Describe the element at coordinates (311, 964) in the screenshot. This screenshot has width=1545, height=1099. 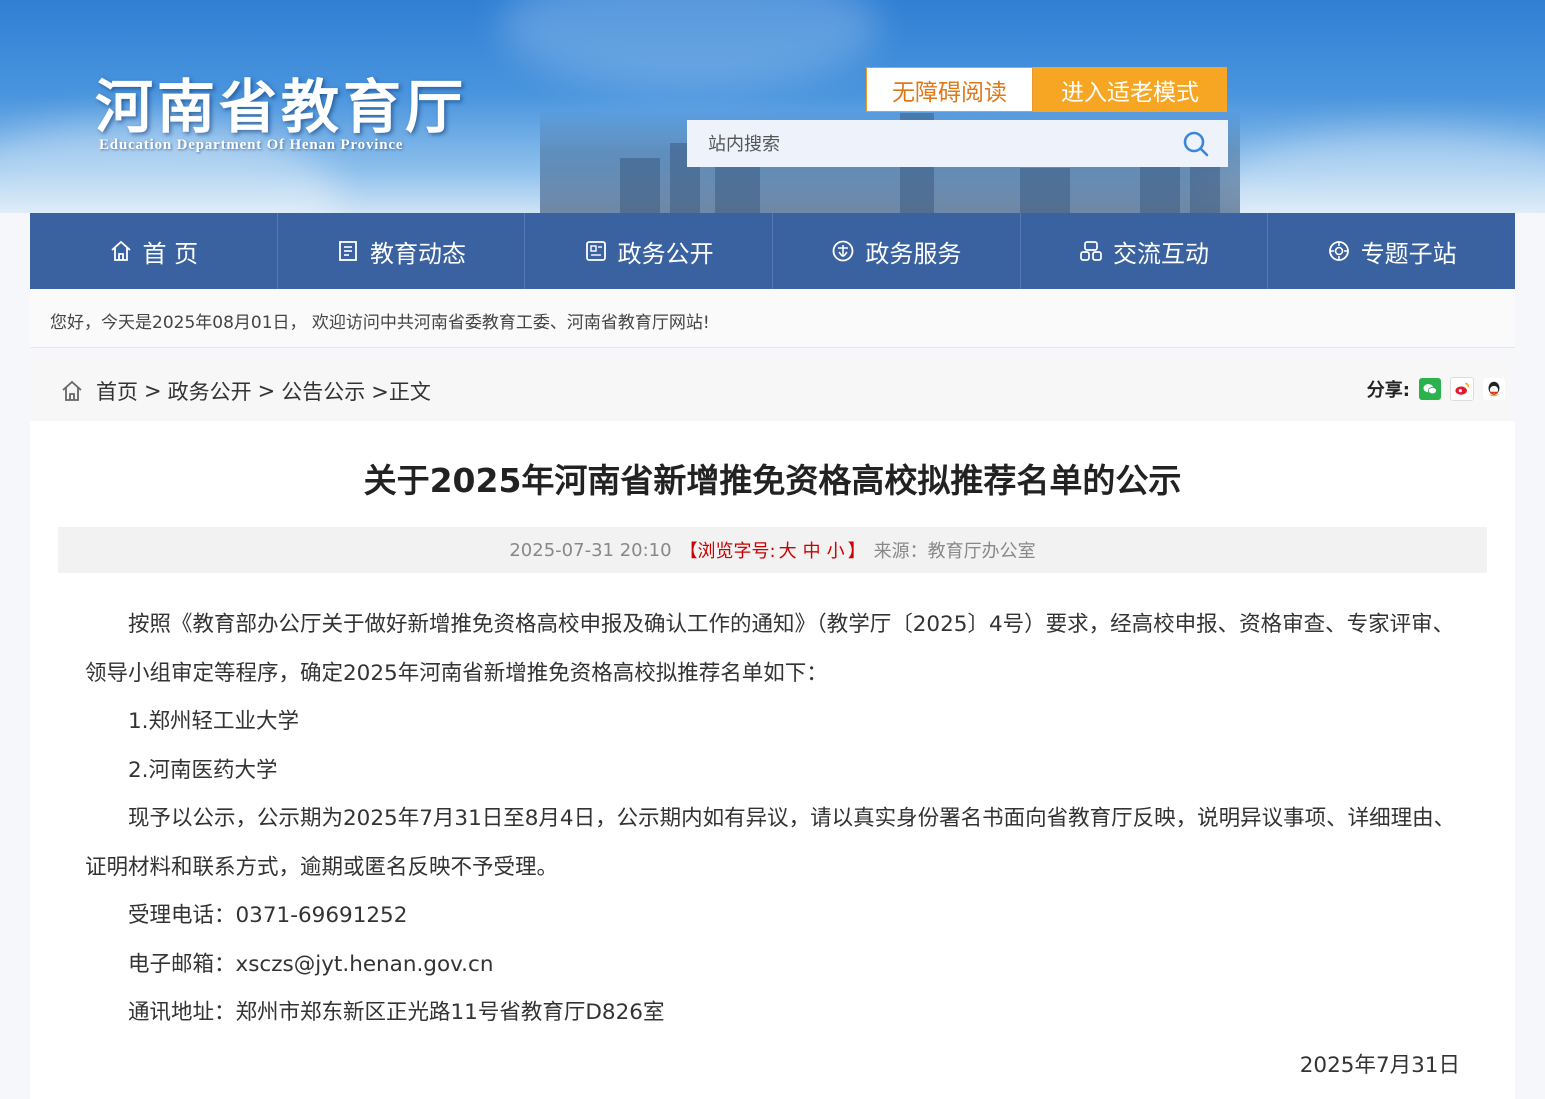
I see `article-paragraph: 电子邮箱：xsczs@jyt.henan.gov.cn` at that location.